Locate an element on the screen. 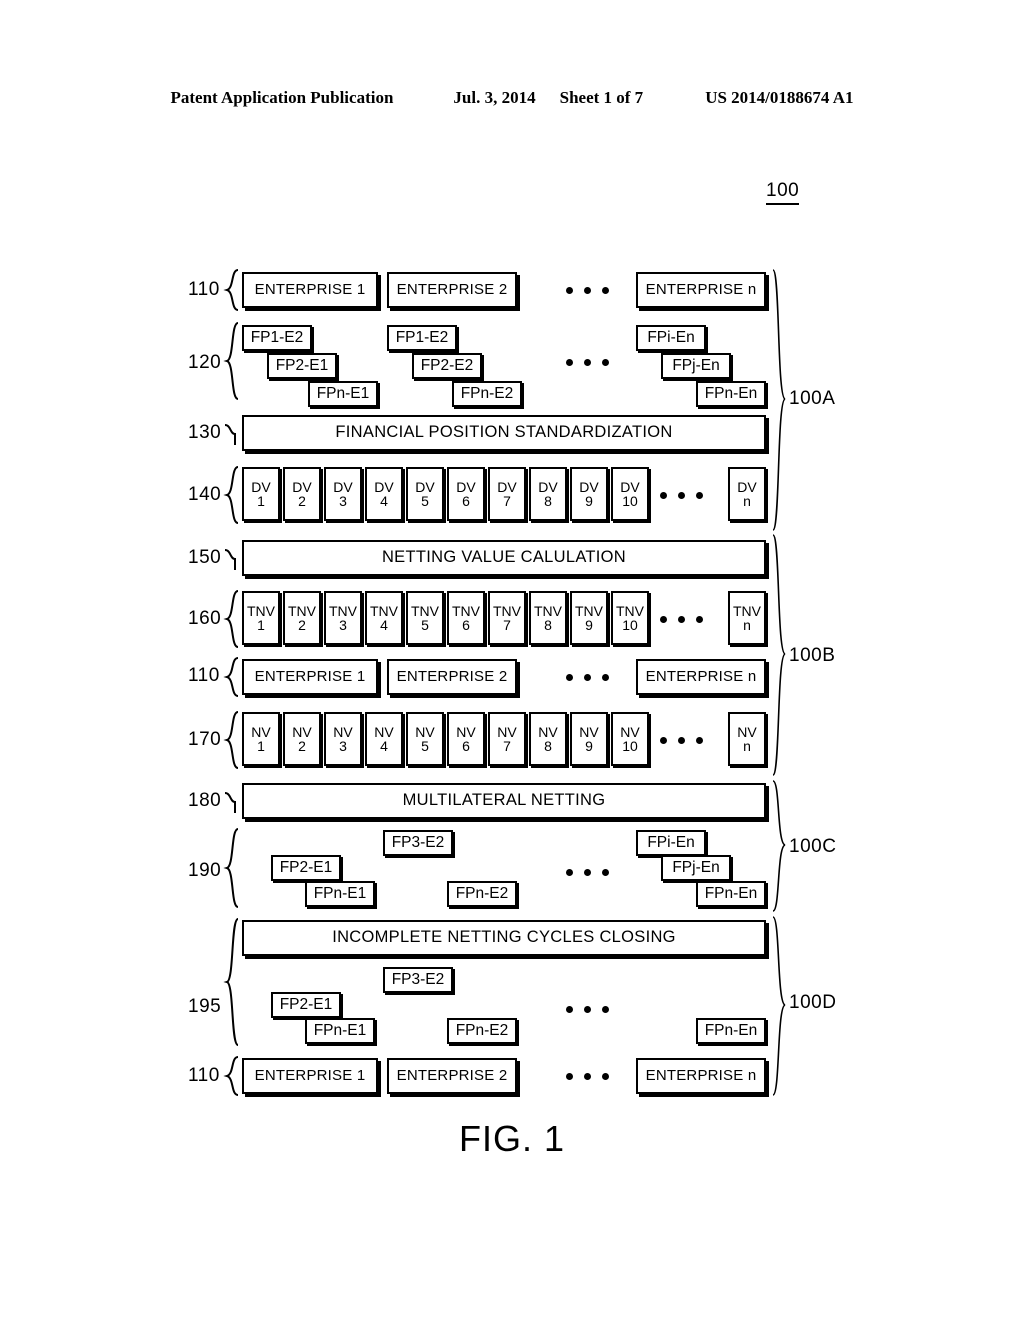  callout-110-mid: 110 is located at coordinates (204, 675).